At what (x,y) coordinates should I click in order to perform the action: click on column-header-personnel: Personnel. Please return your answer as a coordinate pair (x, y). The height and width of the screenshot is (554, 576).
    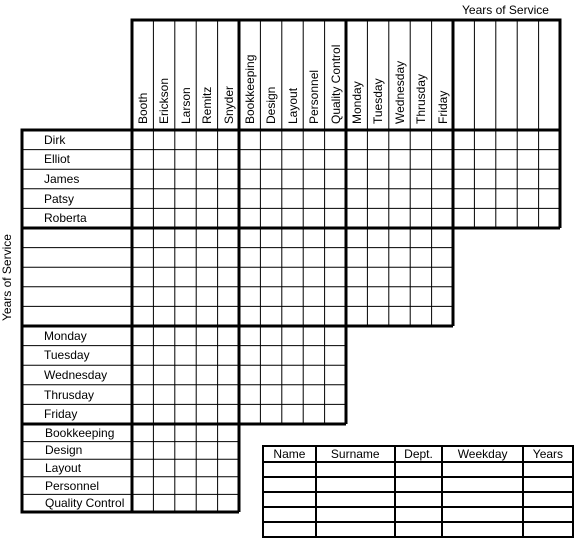
    Looking at the image, I should click on (314, 96).